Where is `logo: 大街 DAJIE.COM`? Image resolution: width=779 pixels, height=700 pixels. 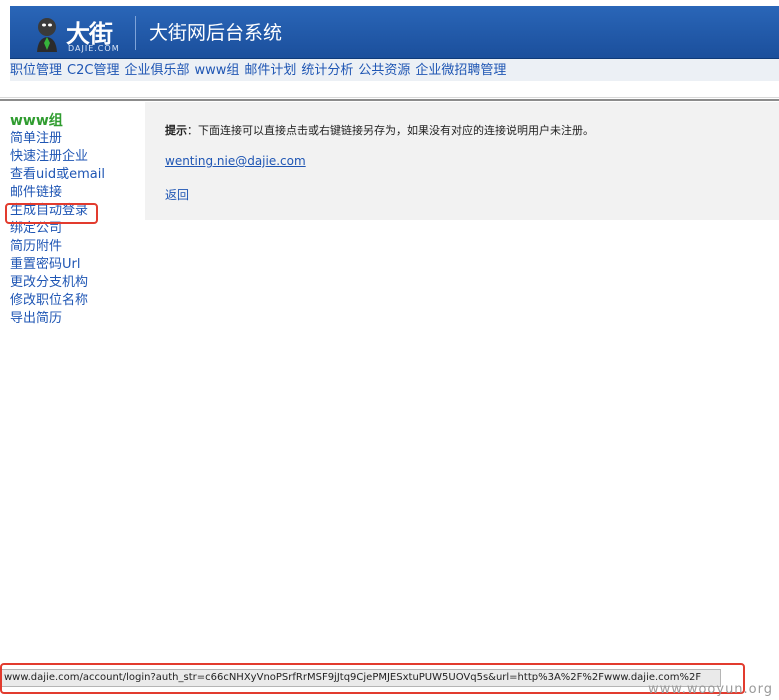 logo: 大街 DAJIE.COM is located at coordinates (88, 34).